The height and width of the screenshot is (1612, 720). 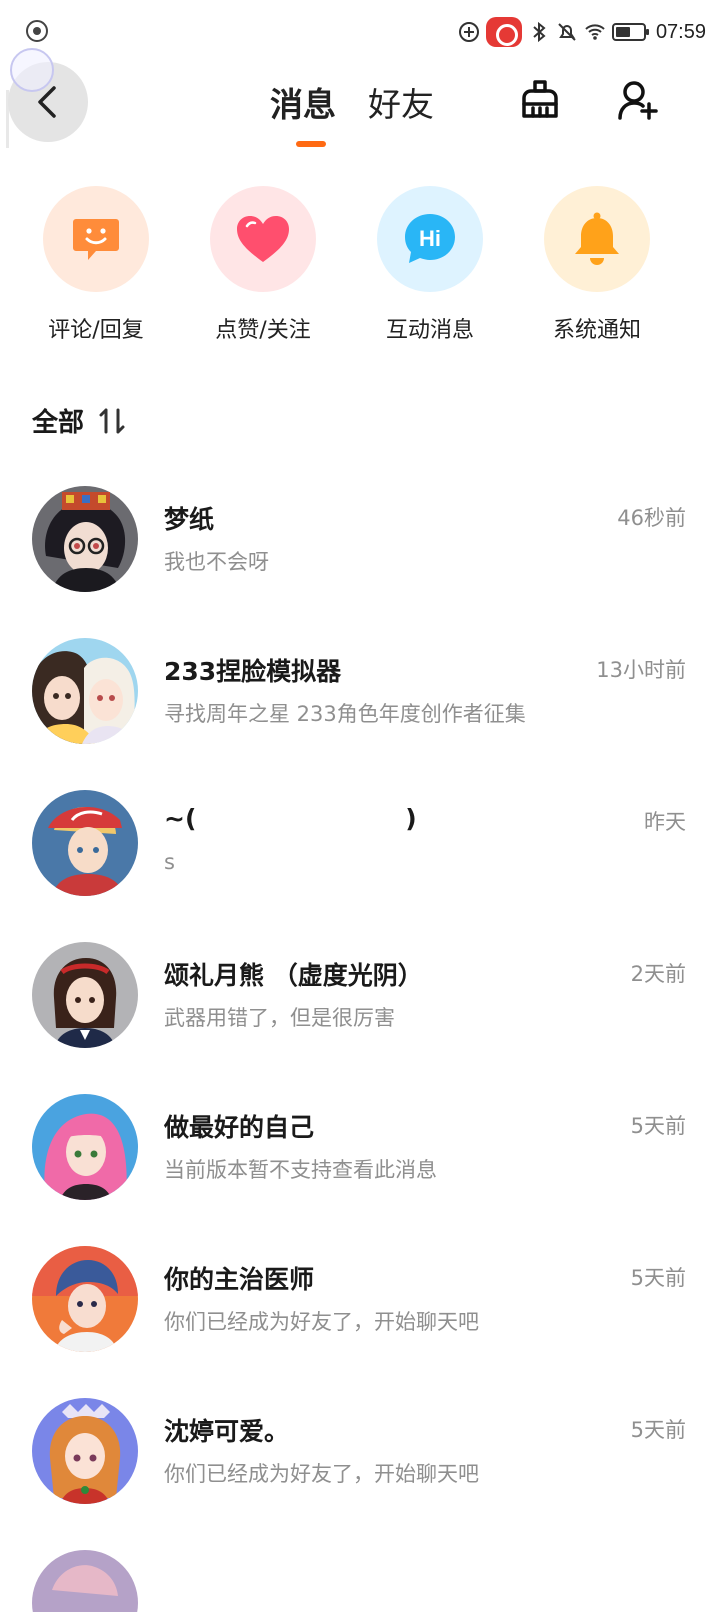 I want to click on status-time: 07:59, so click(x=680, y=31).